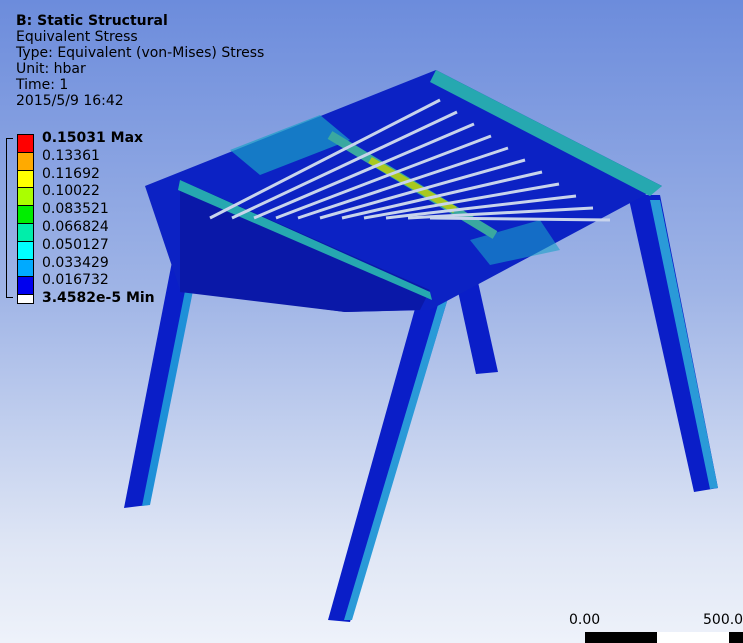 The height and width of the screenshot is (643, 743). What do you see at coordinates (71, 173) in the screenshot?
I see `legend-label: 0.11692` at bounding box center [71, 173].